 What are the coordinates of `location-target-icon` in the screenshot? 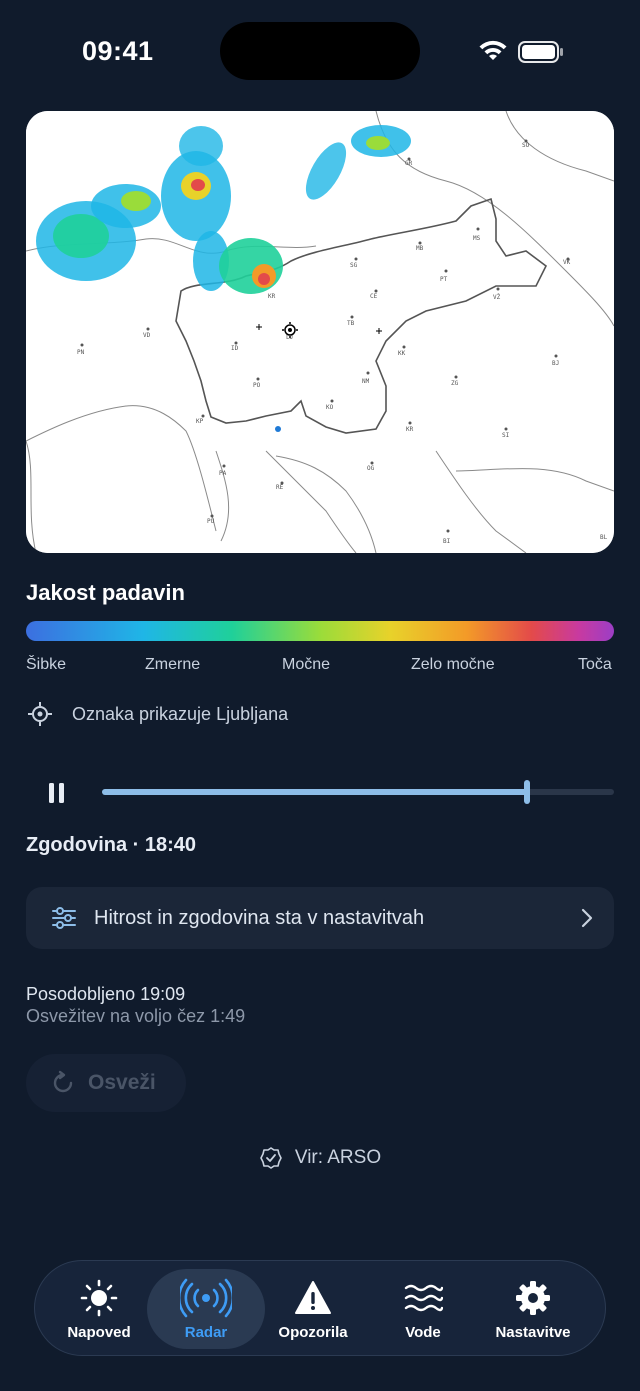 It's located at (40, 714).